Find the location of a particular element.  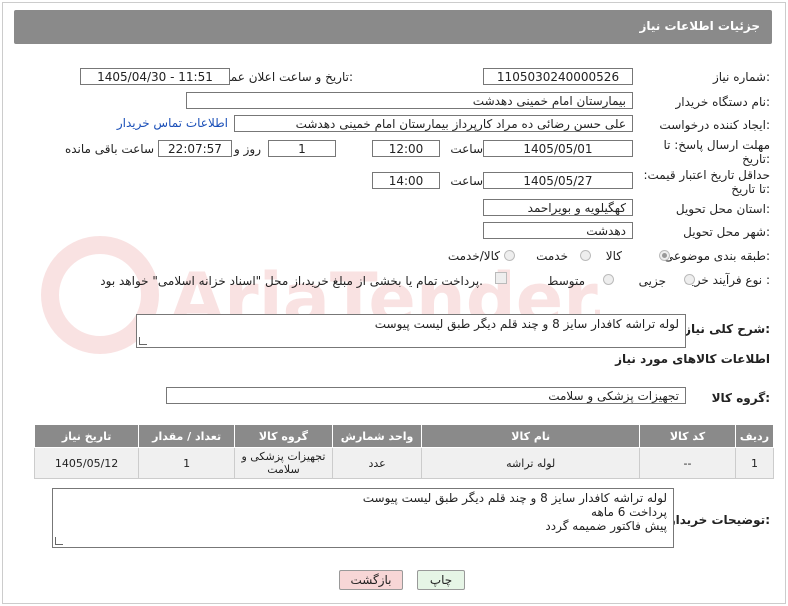

need-number-label: شماره نیاز: is located at coordinates (741, 77).